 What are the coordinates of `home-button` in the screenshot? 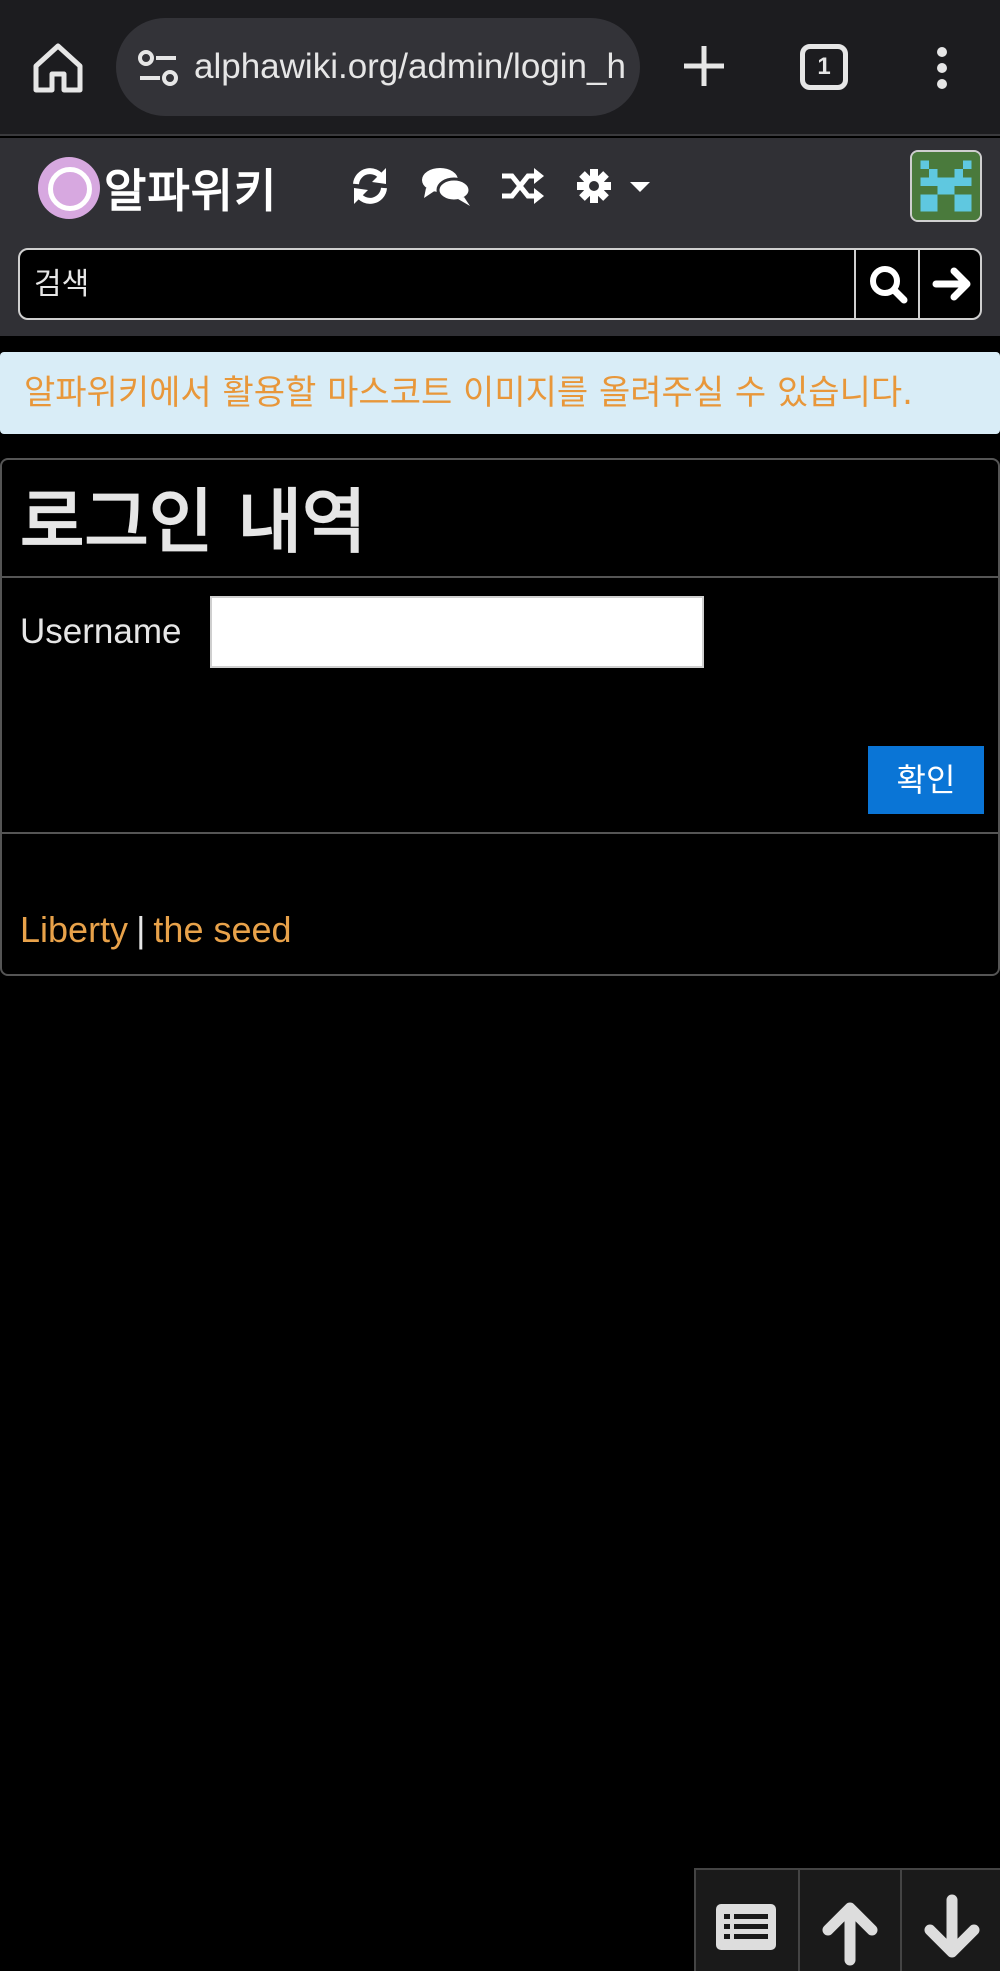 It's located at (58, 68).